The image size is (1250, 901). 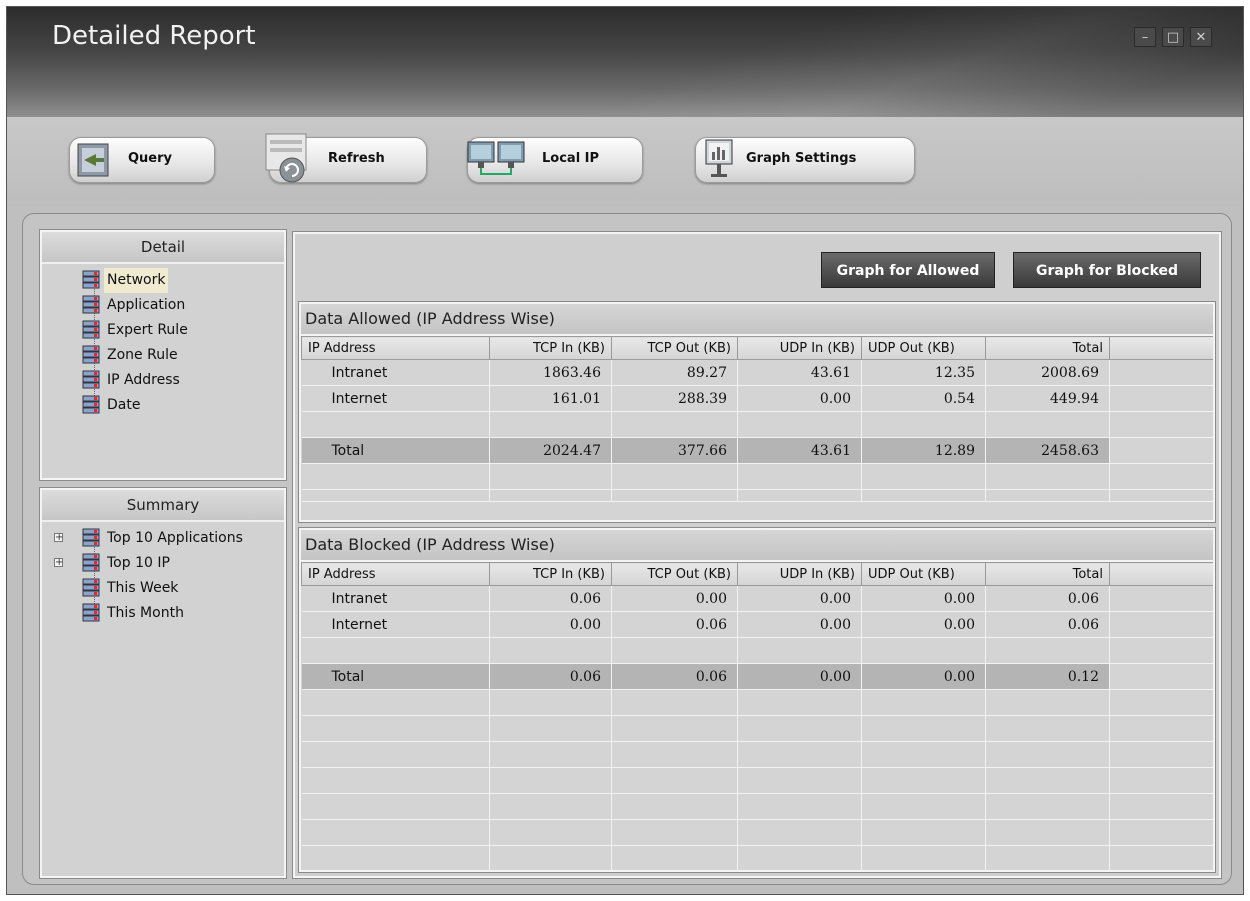 I want to click on maximize-button: □, so click(x=1173, y=37).